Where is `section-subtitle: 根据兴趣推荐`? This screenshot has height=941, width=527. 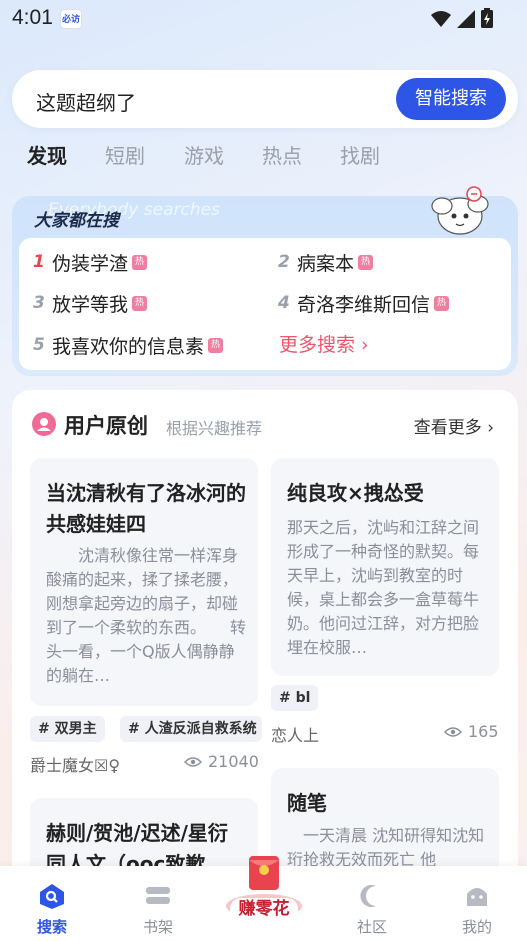
section-subtitle: 根据兴趣推荐 is located at coordinates (214, 428).